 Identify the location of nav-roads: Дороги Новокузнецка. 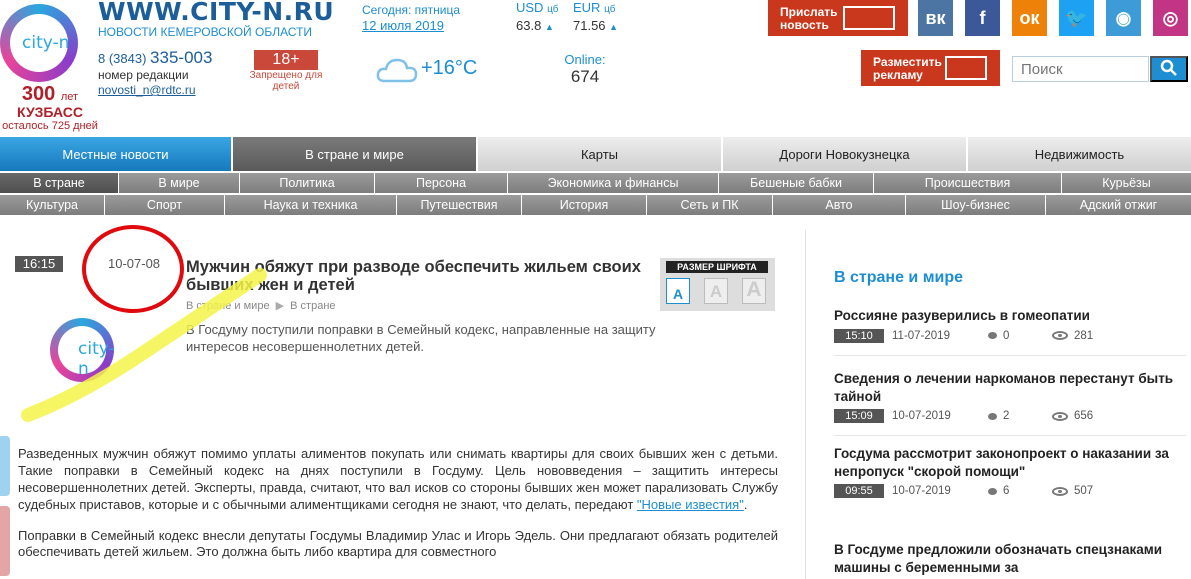
(845, 154).